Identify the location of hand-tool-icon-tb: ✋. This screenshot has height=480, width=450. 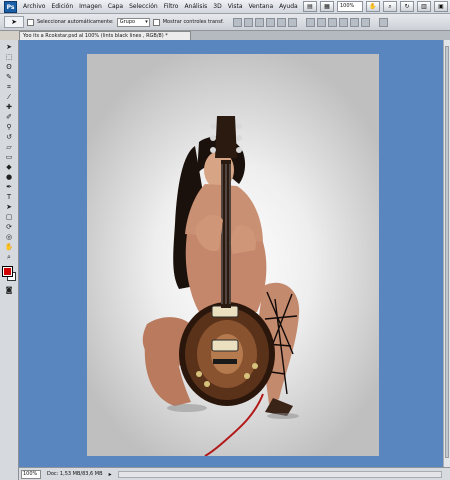
(9, 247).